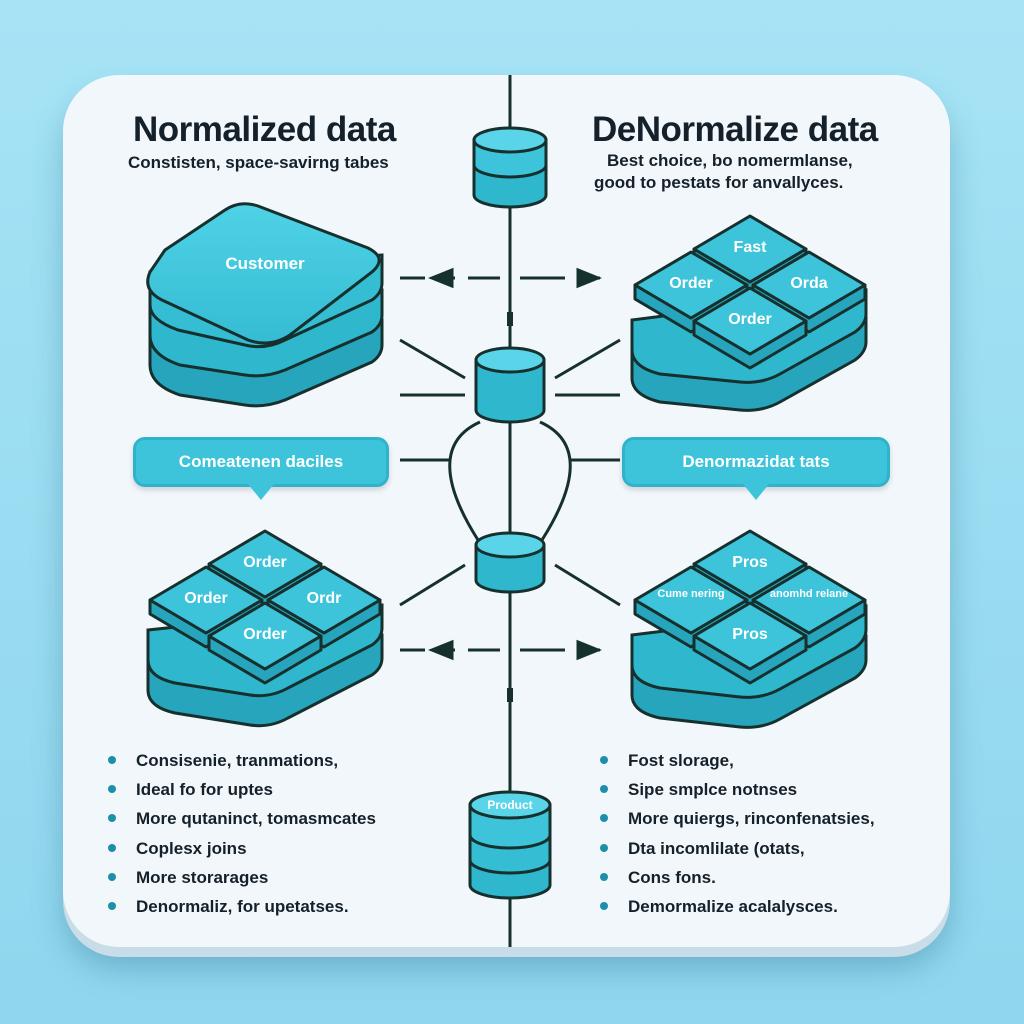 This screenshot has width=1024, height=1024. I want to click on list-item: More quiergs, rinconfenatsies,, so click(737, 822).